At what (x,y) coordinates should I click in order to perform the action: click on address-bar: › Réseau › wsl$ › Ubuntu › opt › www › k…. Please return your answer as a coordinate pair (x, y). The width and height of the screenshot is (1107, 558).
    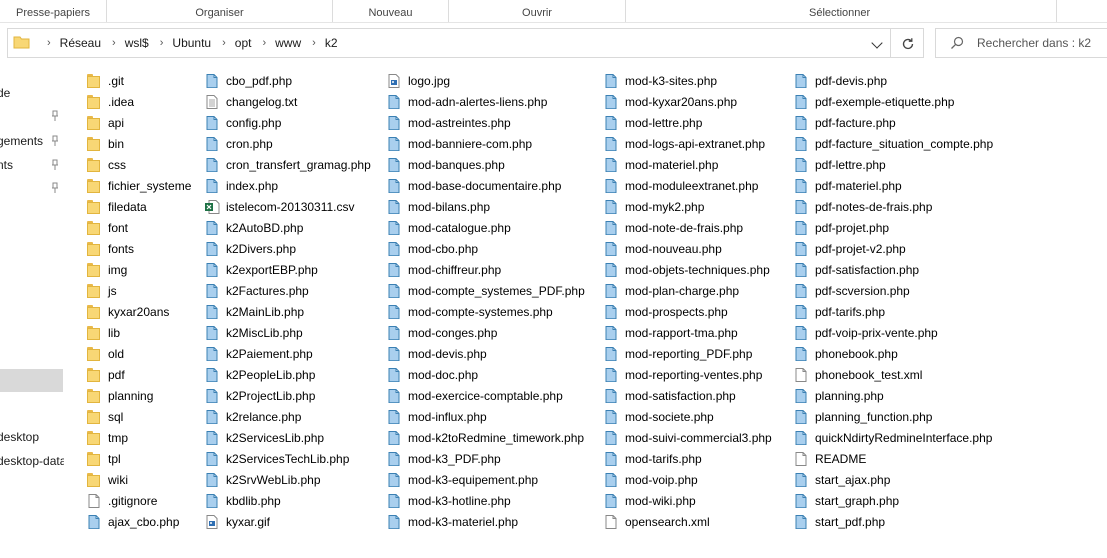
    Looking at the image, I should click on (465, 43).